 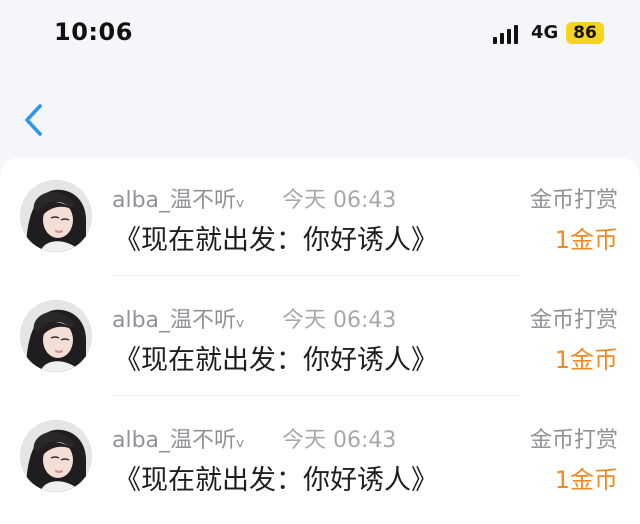 What do you see at coordinates (505, 34) in the screenshot?
I see `signal-strength-icon` at bounding box center [505, 34].